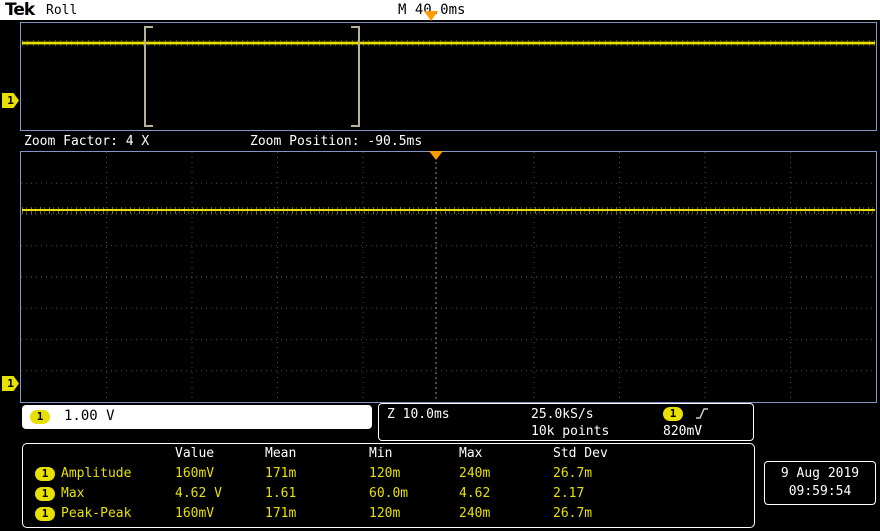 This screenshot has height=531, width=880. What do you see at coordinates (62, 10) in the screenshot?
I see `acquisition-mode-label: Roll` at bounding box center [62, 10].